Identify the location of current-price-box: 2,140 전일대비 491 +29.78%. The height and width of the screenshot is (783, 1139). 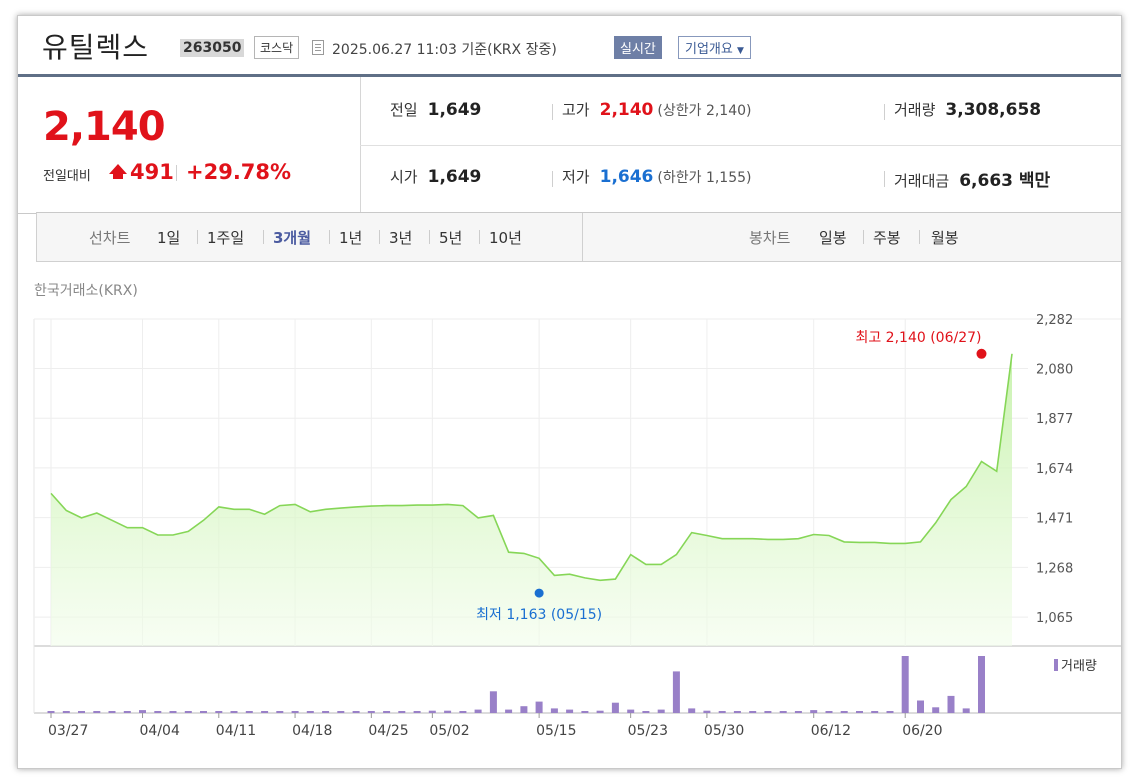
(189, 145).